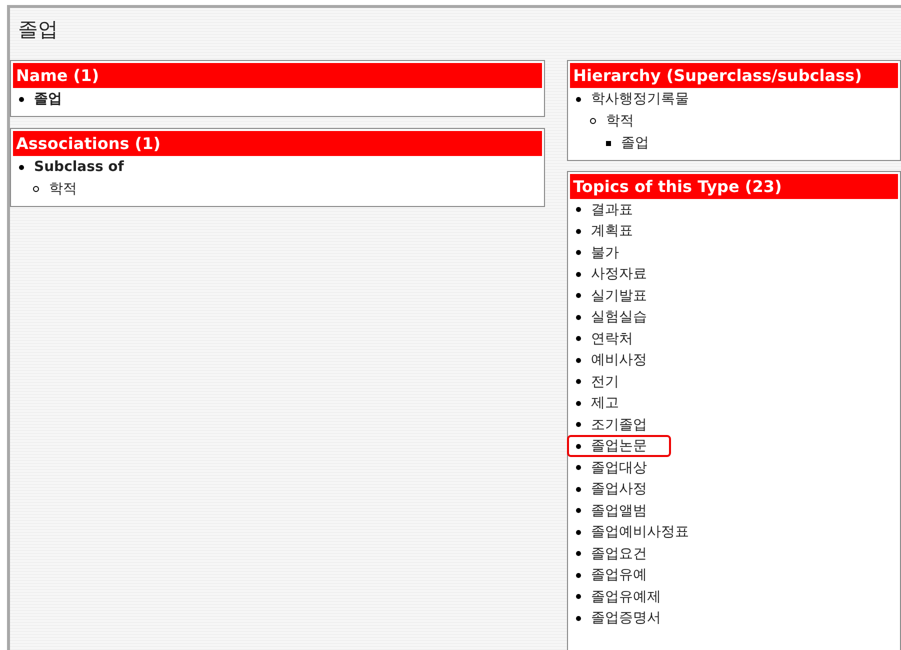 The image size is (901, 650). What do you see at coordinates (612, 231) in the screenshot?
I see `topic-link: 계획표` at bounding box center [612, 231].